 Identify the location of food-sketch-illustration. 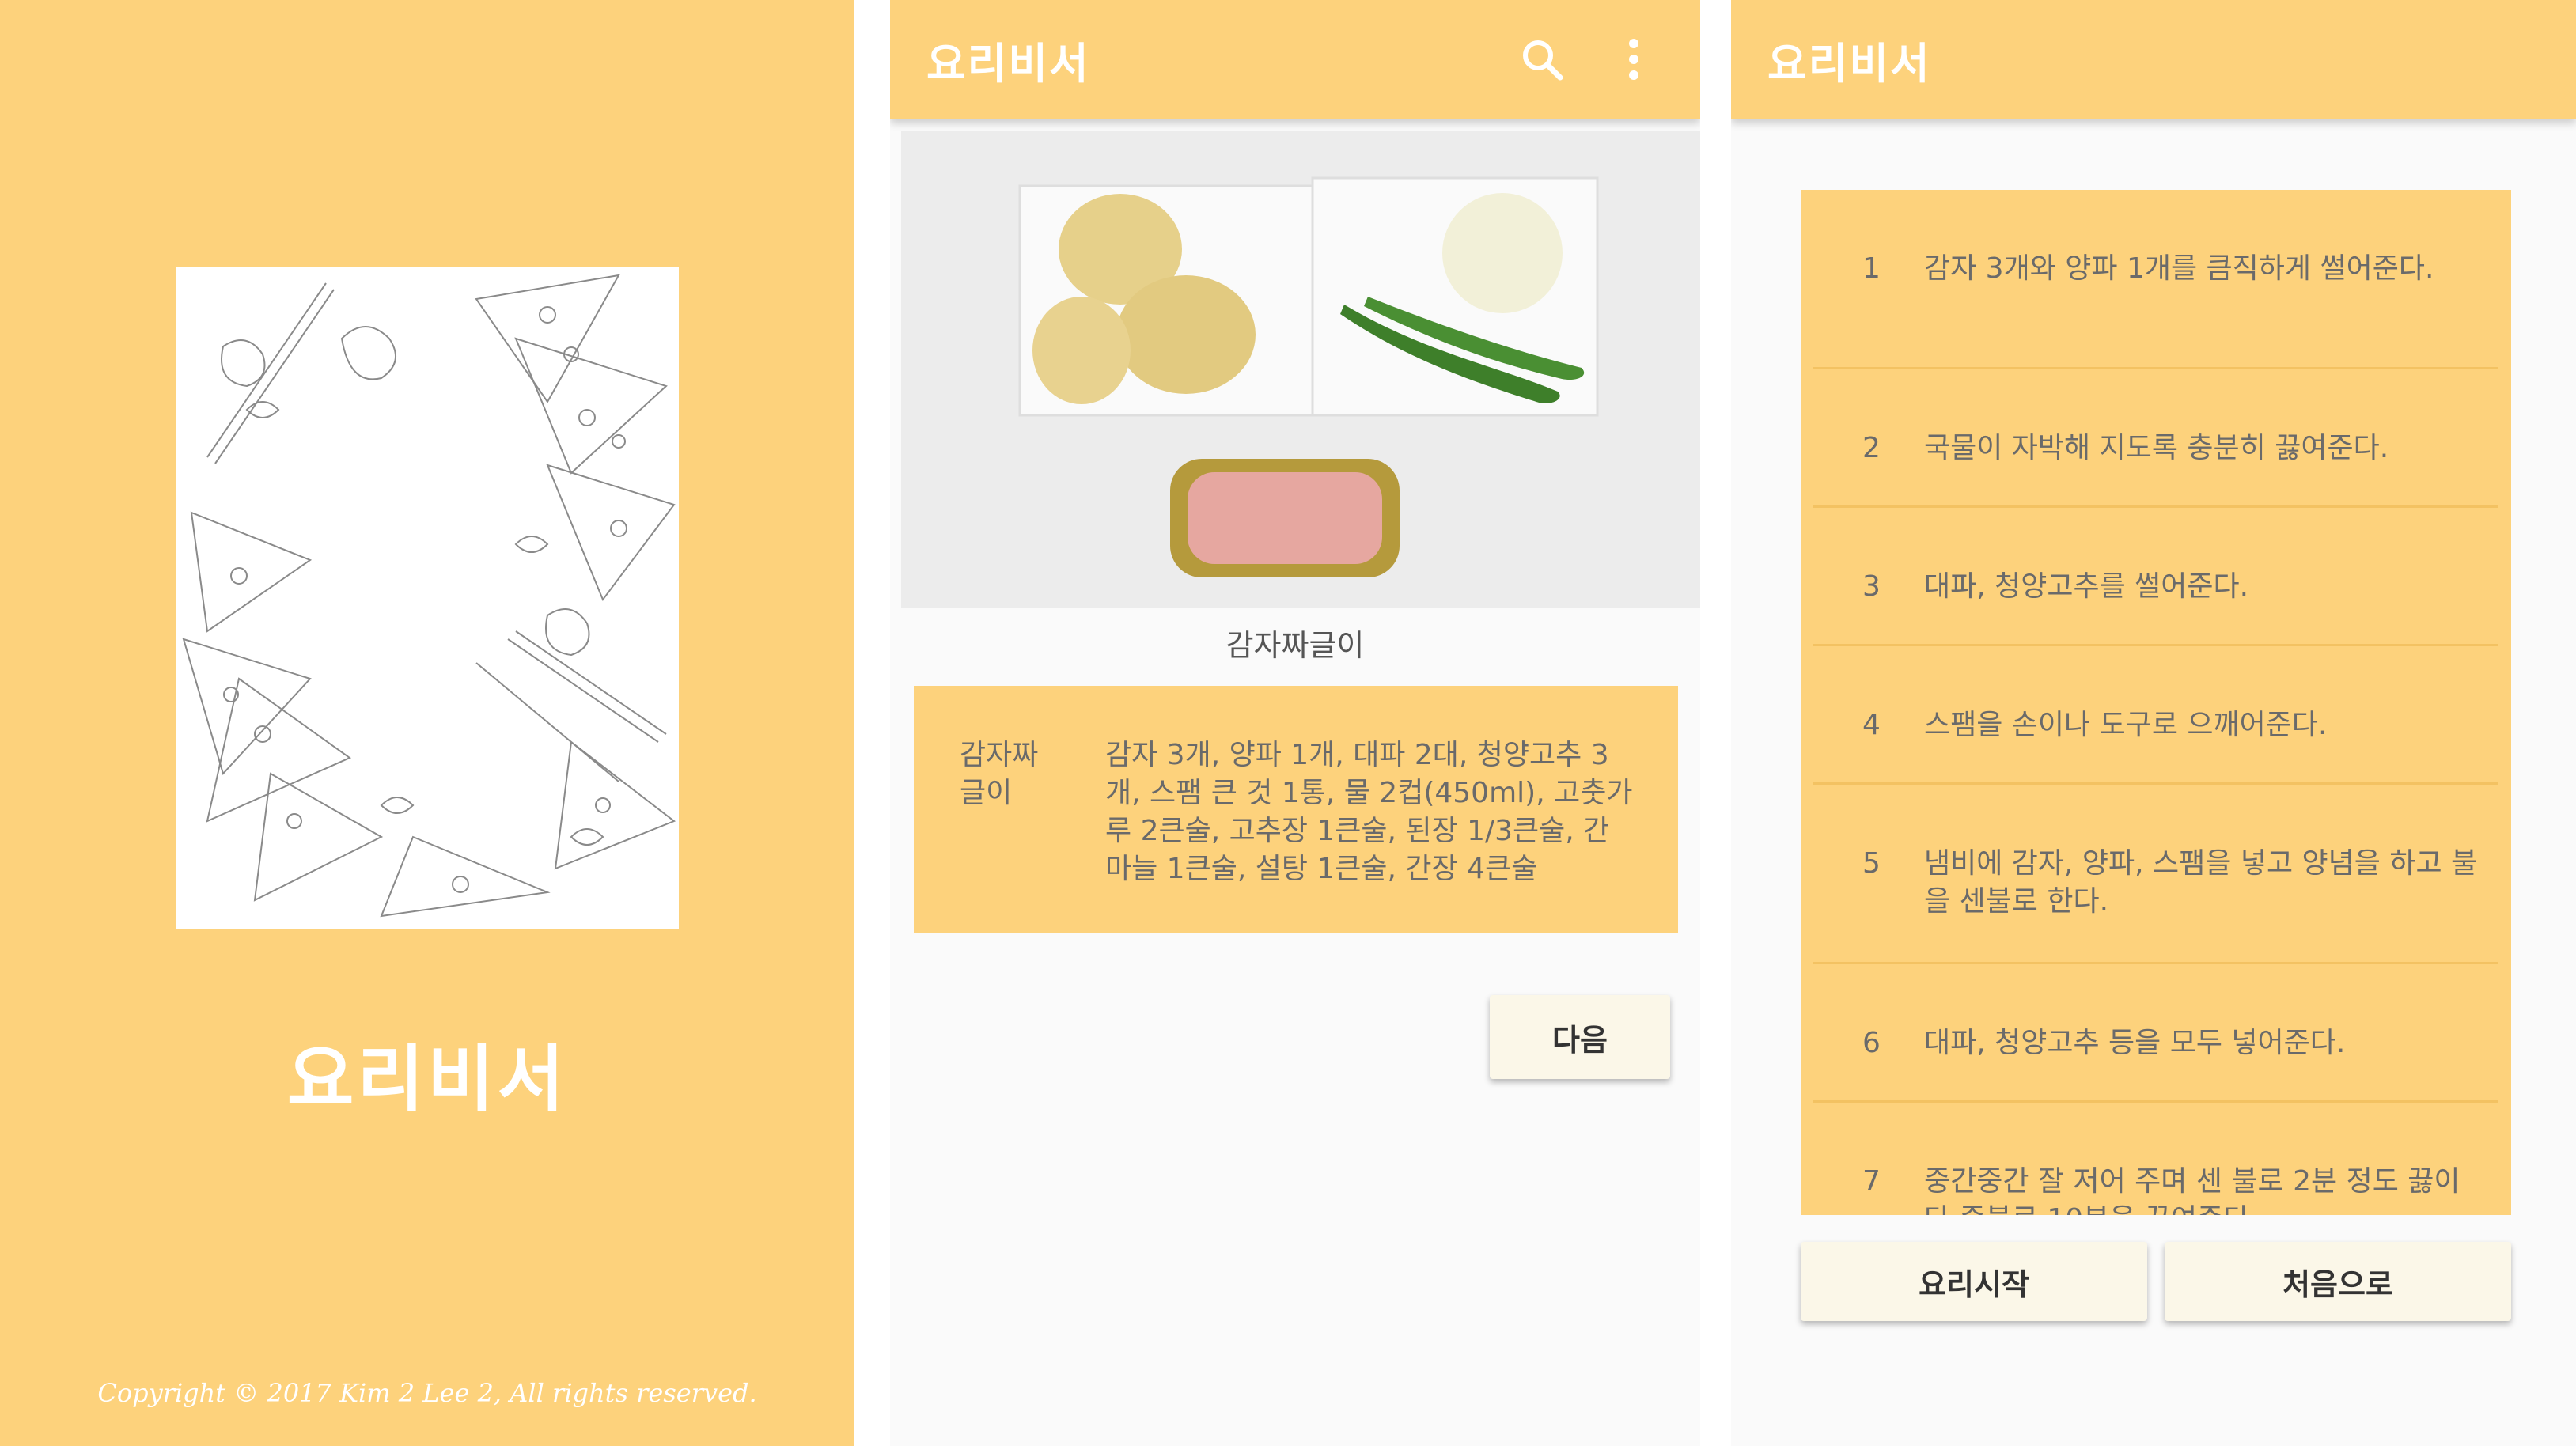
(427, 598).